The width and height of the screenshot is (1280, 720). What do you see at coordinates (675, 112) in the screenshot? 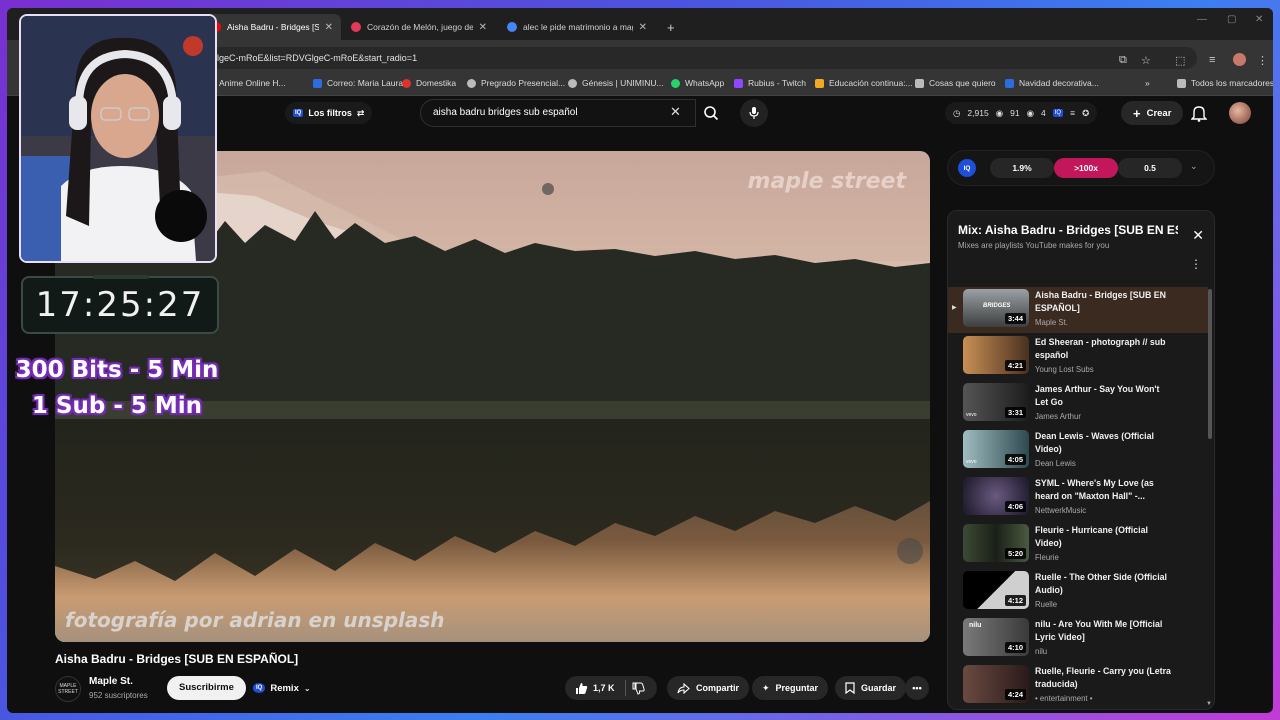
I see `clear-search-icon: ✕` at bounding box center [675, 112].